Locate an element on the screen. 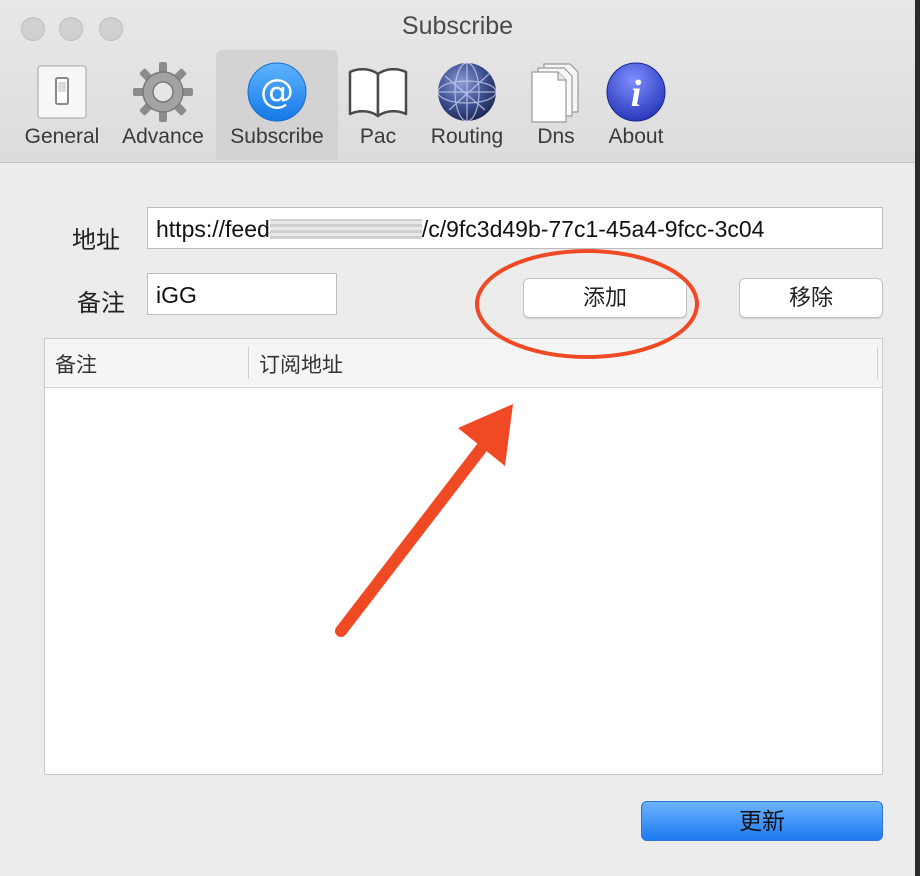 The image size is (920, 876). arrow-shaft is located at coordinates (414, 536).